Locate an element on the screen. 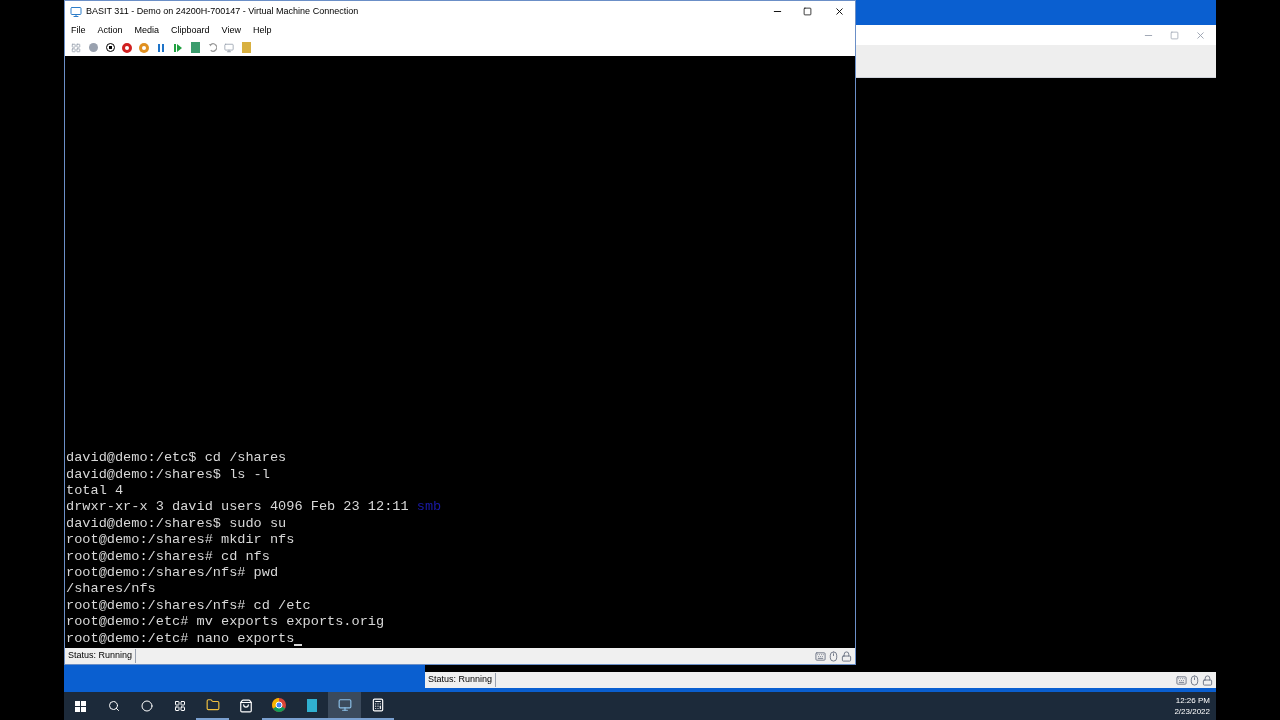 Image resolution: width=1280 pixels, height=720 pixels. terminal-line: /shares/nfs is located at coordinates (111, 589).